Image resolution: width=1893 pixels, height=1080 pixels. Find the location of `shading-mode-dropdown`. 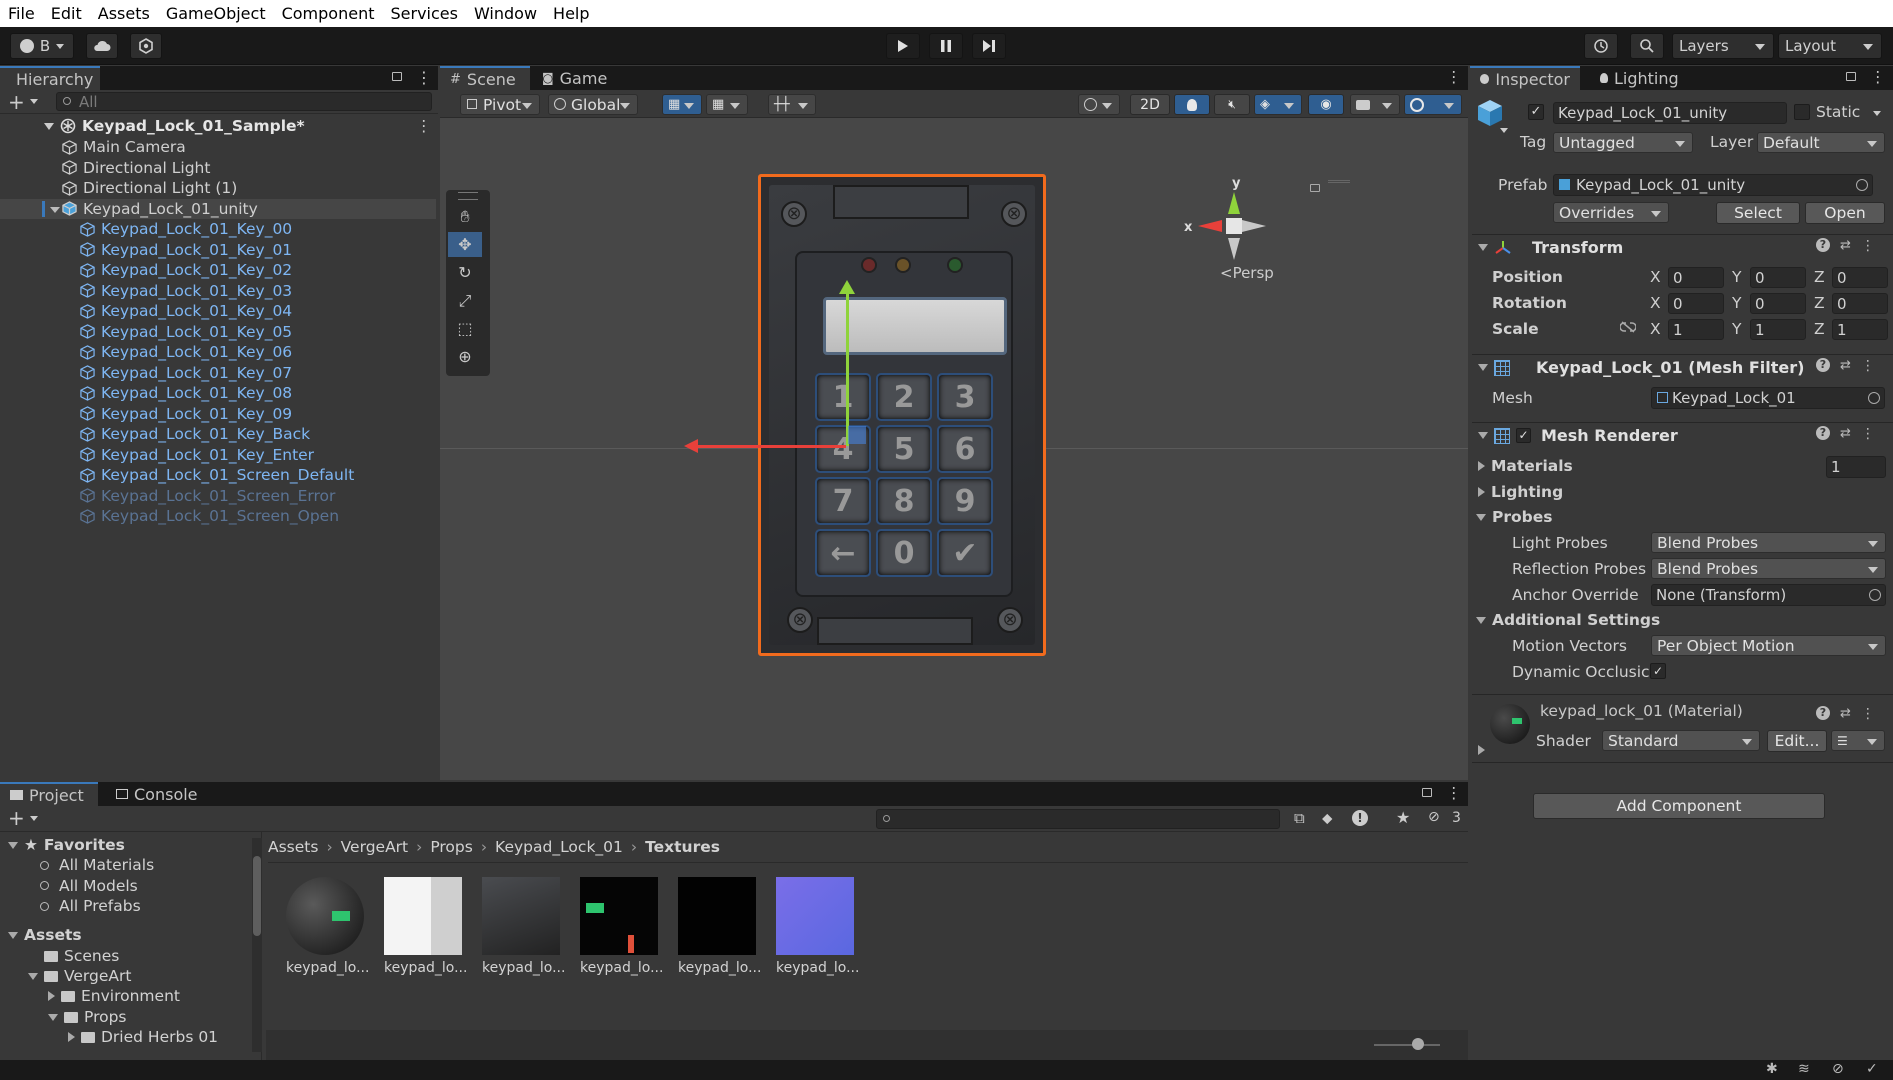

shading-mode-dropdown is located at coordinates (1099, 104).